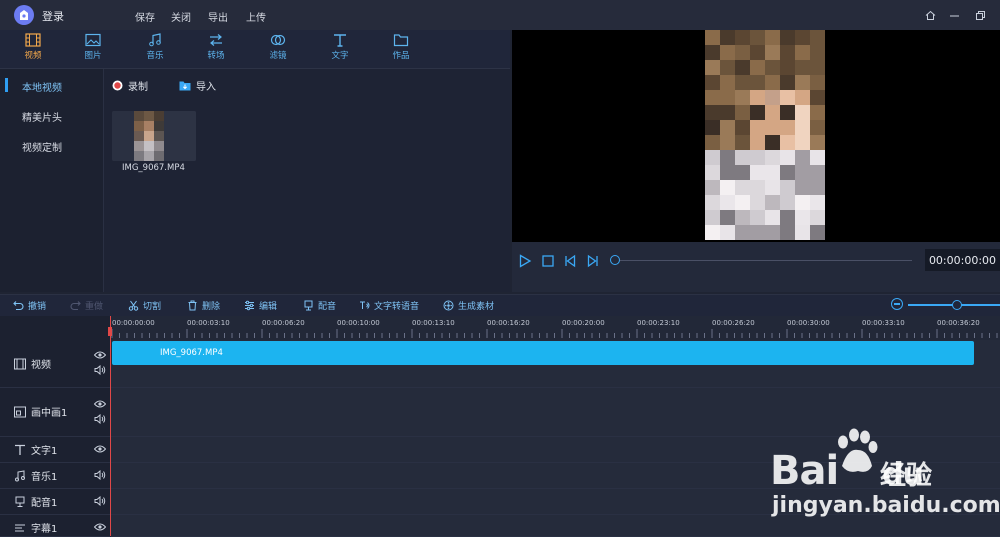  What do you see at coordinates (260, 305) in the screenshot?
I see `edit-button: 编辑` at bounding box center [260, 305].